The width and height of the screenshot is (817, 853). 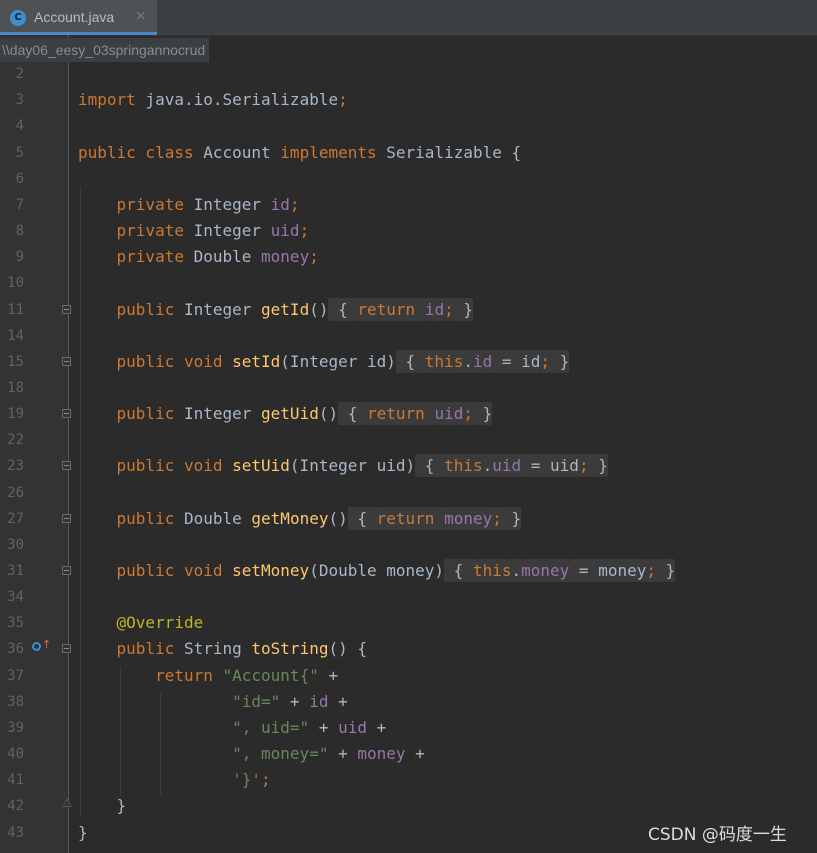 I want to click on code-line: 11 public Integer getId() { return id; }, so click(x=408, y=310).